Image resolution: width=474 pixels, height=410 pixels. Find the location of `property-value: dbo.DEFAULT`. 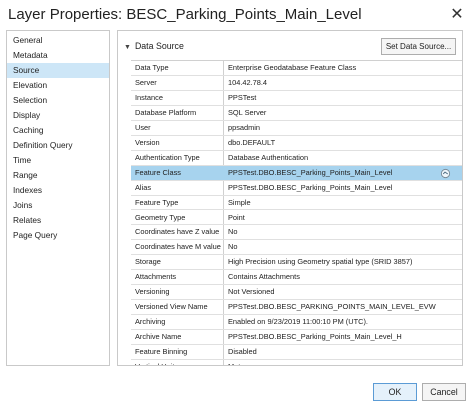

property-value: dbo.DEFAULT is located at coordinates (252, 142).